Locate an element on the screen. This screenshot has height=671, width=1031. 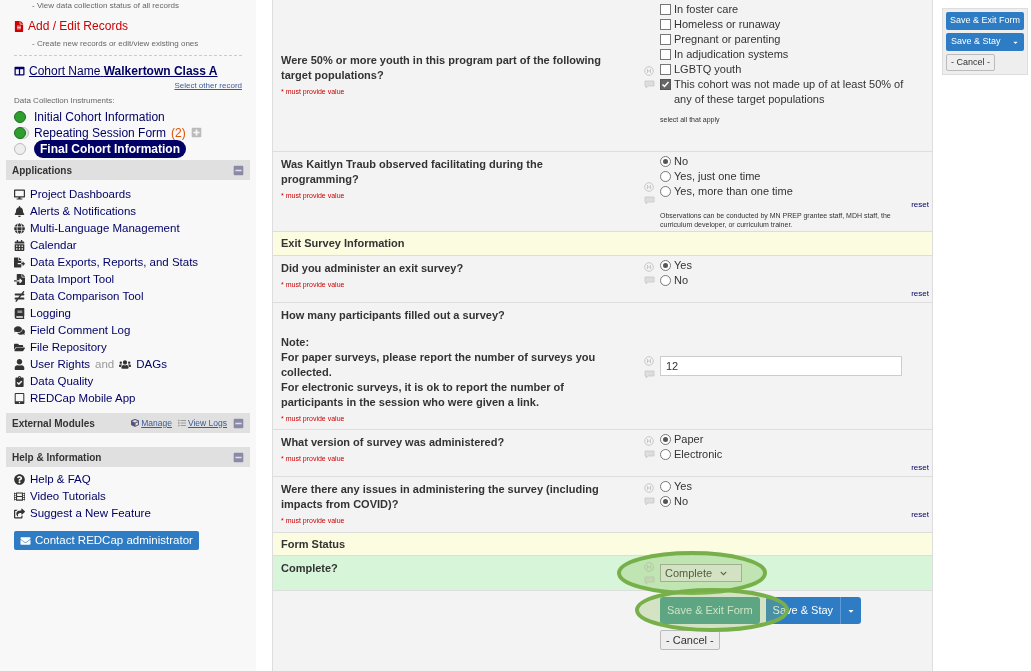
folder-icon is located at coordinates (19, 347).